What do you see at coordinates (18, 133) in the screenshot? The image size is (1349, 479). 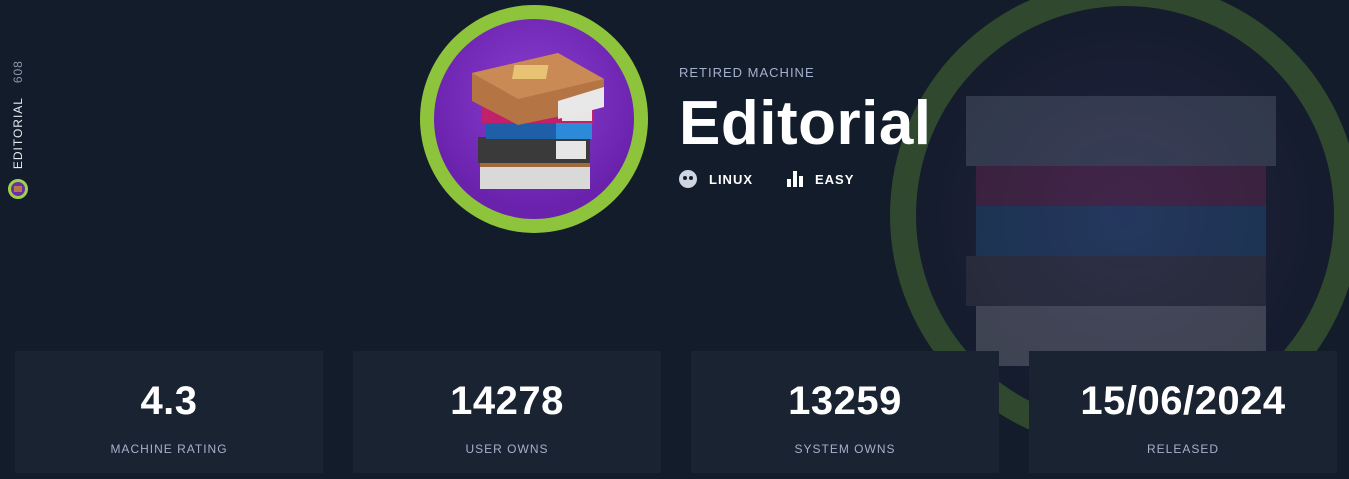 I see `side-machine-name: EDITORIAL` at bounding box center [18, 133].